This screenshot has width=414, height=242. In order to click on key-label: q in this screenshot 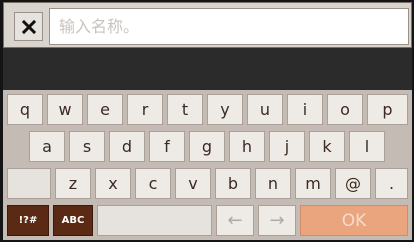, I will do `click(25, 109)`.